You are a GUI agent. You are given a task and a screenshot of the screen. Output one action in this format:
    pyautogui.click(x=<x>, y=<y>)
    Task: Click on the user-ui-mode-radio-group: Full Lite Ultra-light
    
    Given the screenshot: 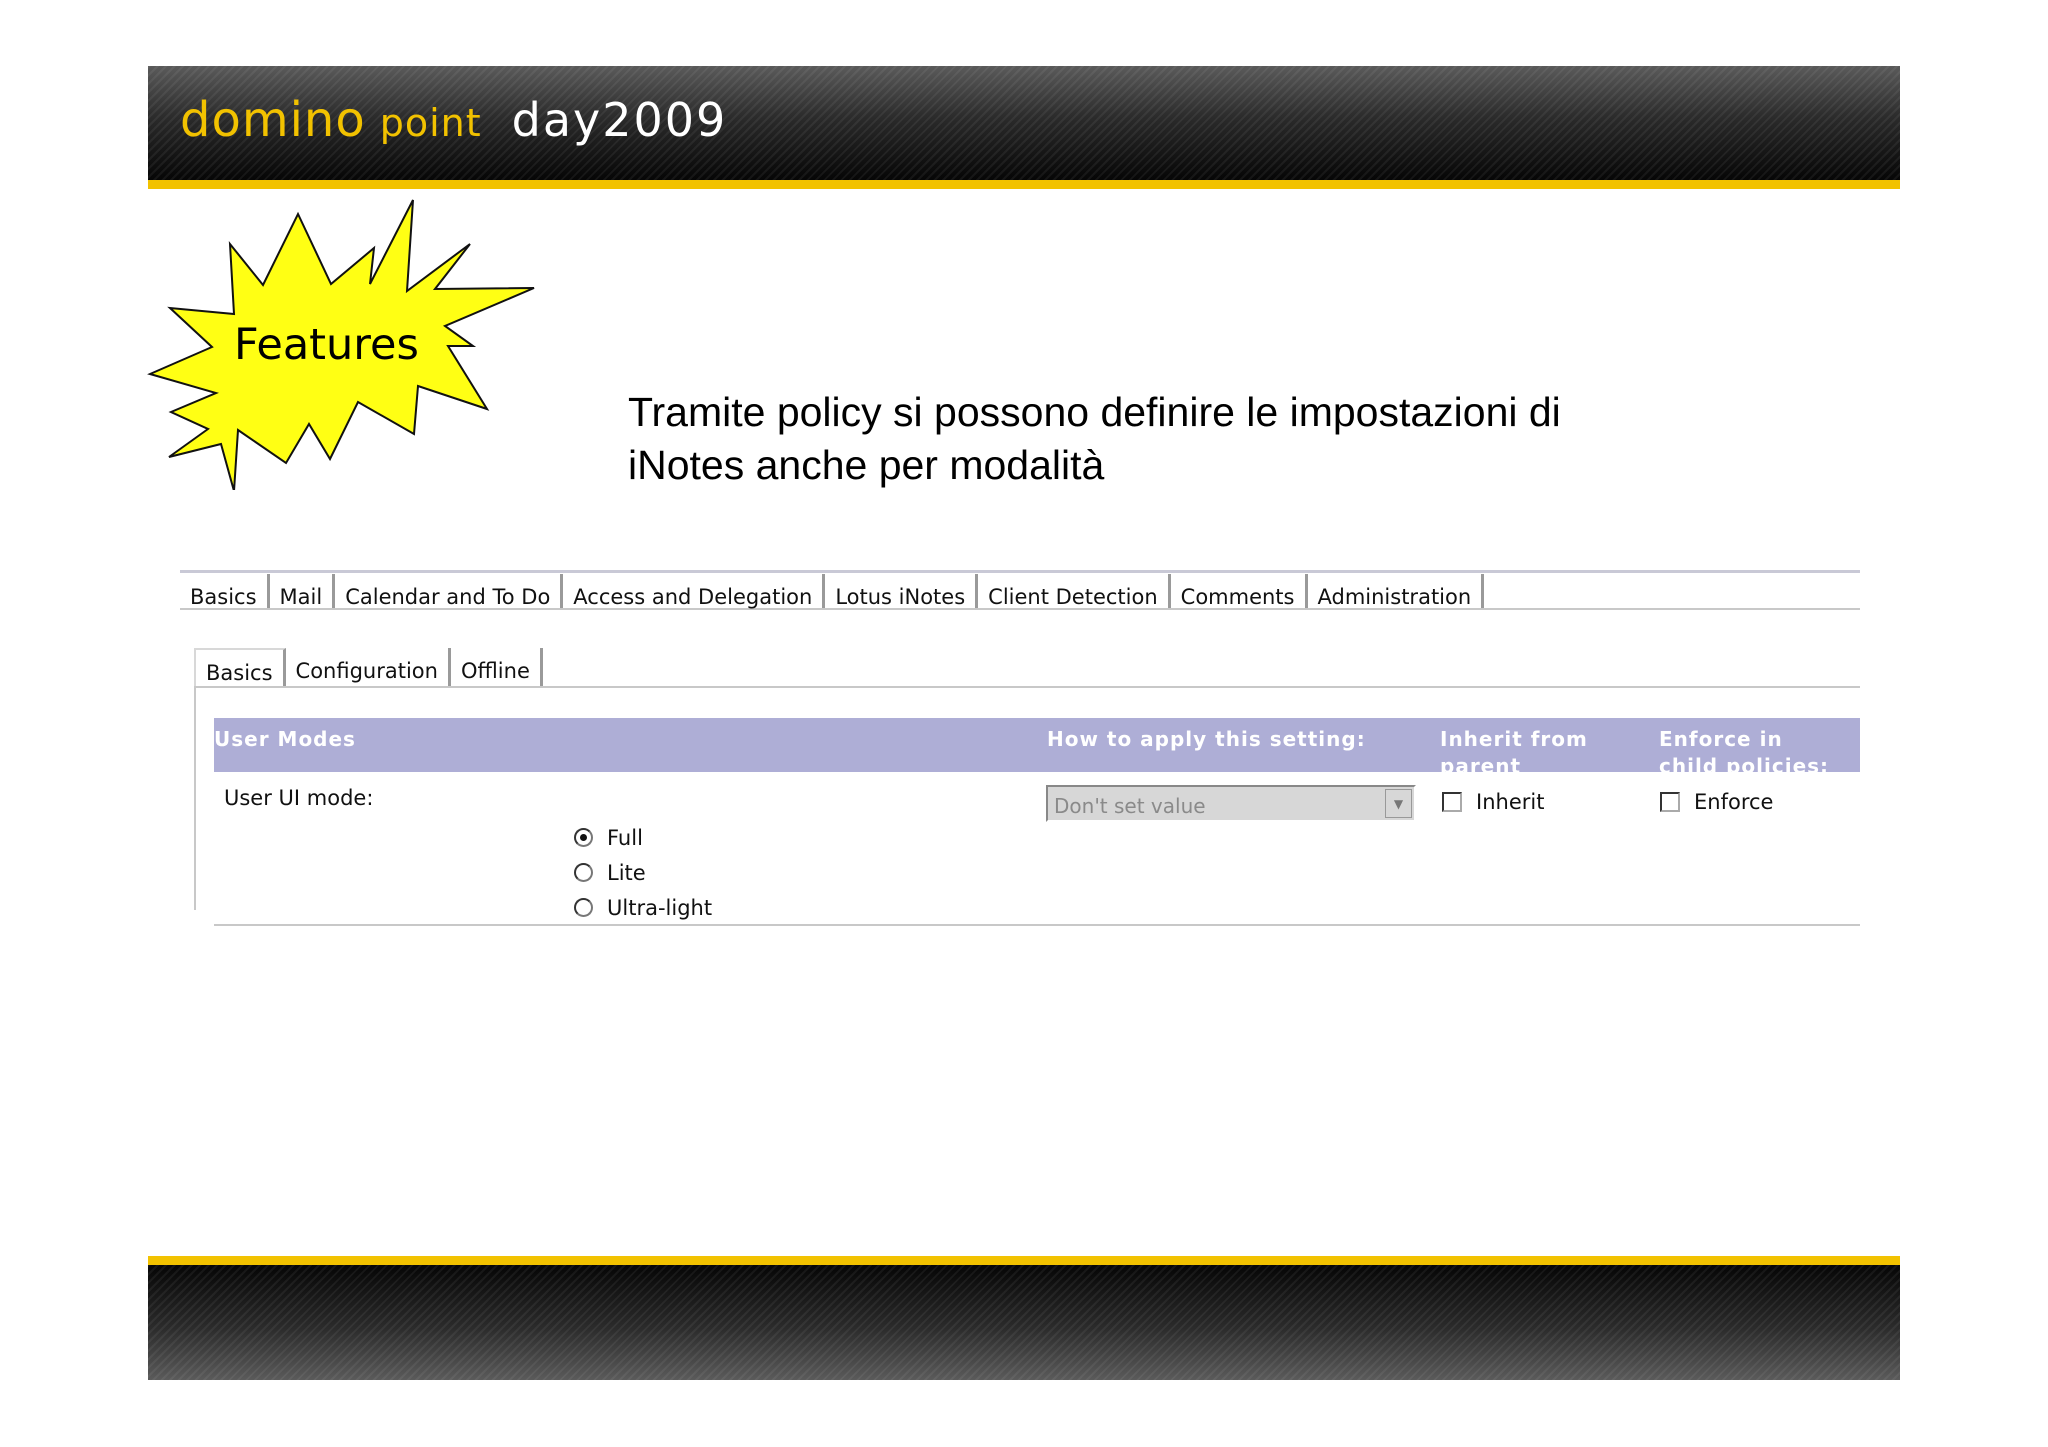 What is the action you would take?
    pyautogui.click(x=643, y=872)
    